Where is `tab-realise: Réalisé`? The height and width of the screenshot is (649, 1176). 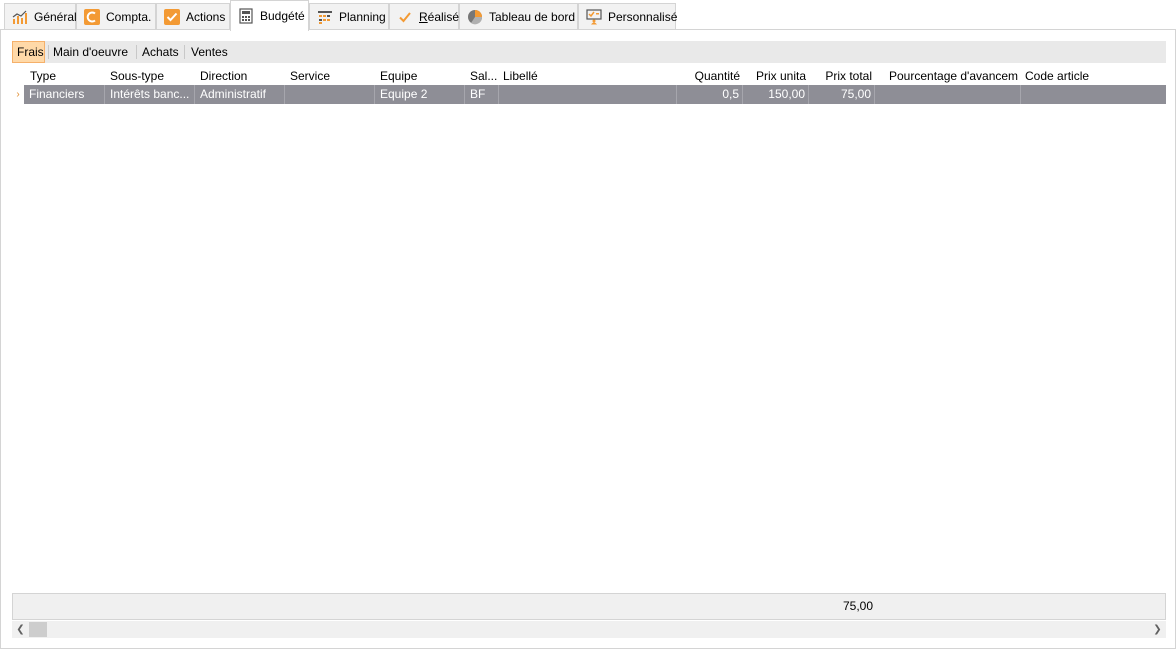 tab-realise: Réalisé is located at coordinates (424, 16).